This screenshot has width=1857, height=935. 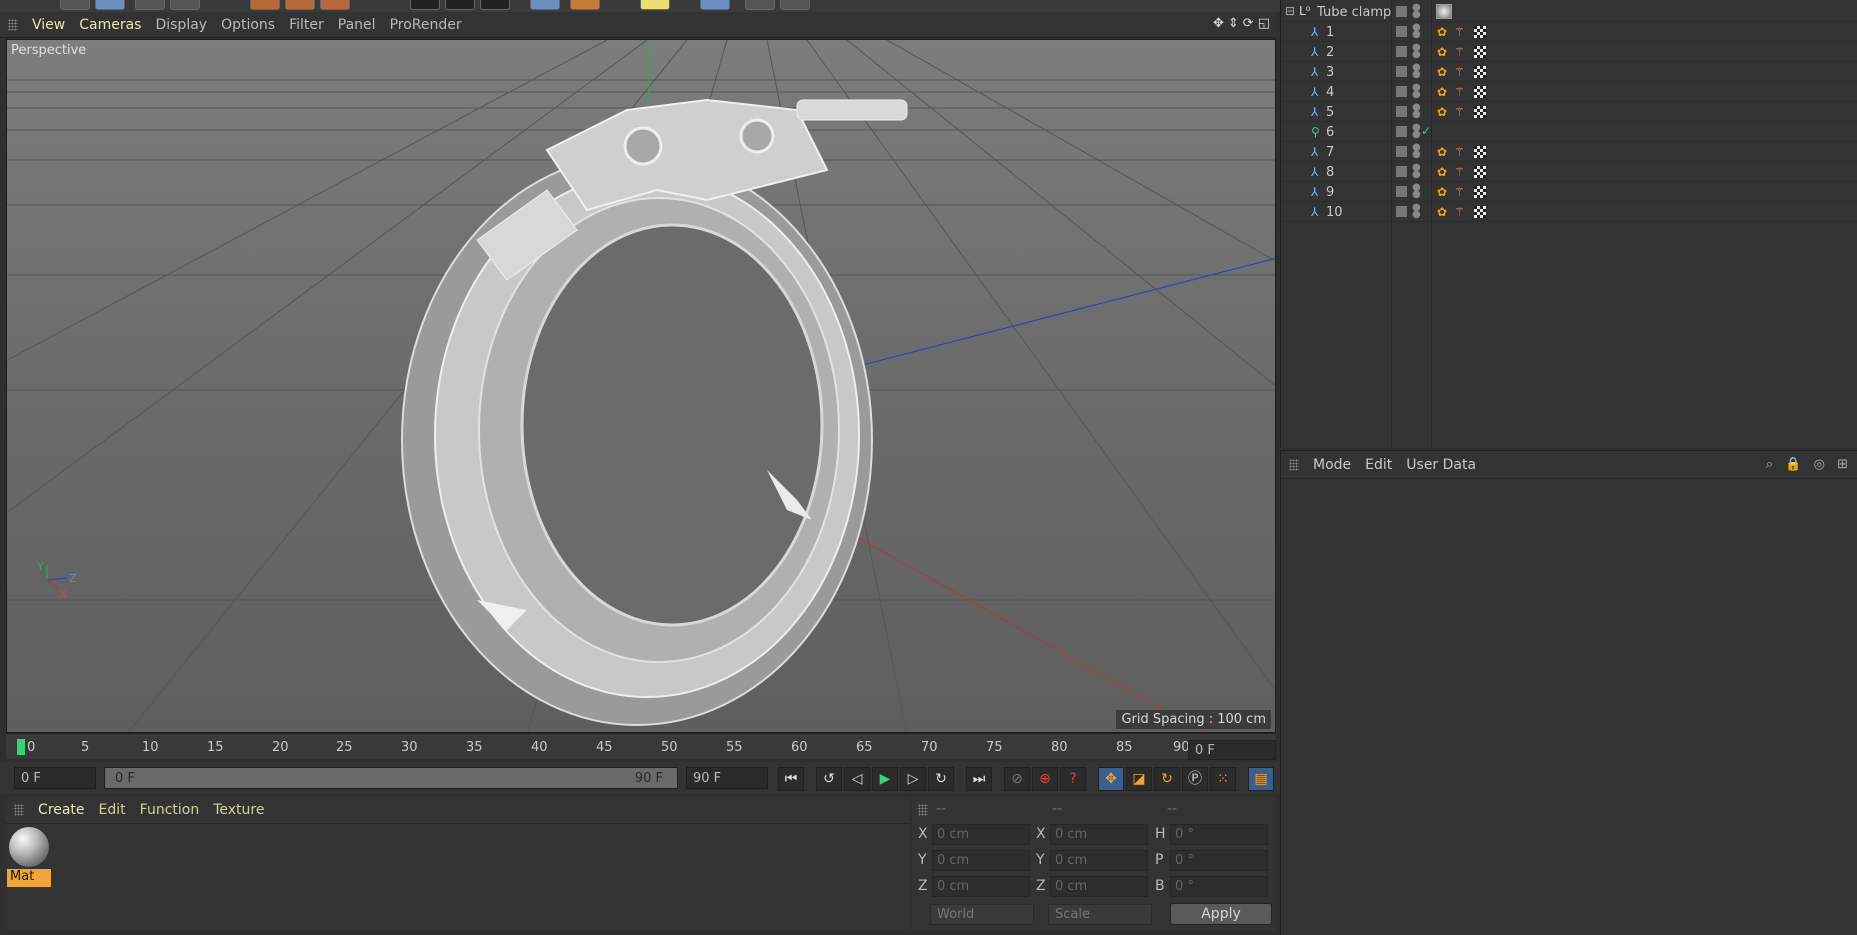 What do you see at coordinates (29, 878) in the screenshot?
I see `material-name-label: Mat` at bounding box center [29, 878].